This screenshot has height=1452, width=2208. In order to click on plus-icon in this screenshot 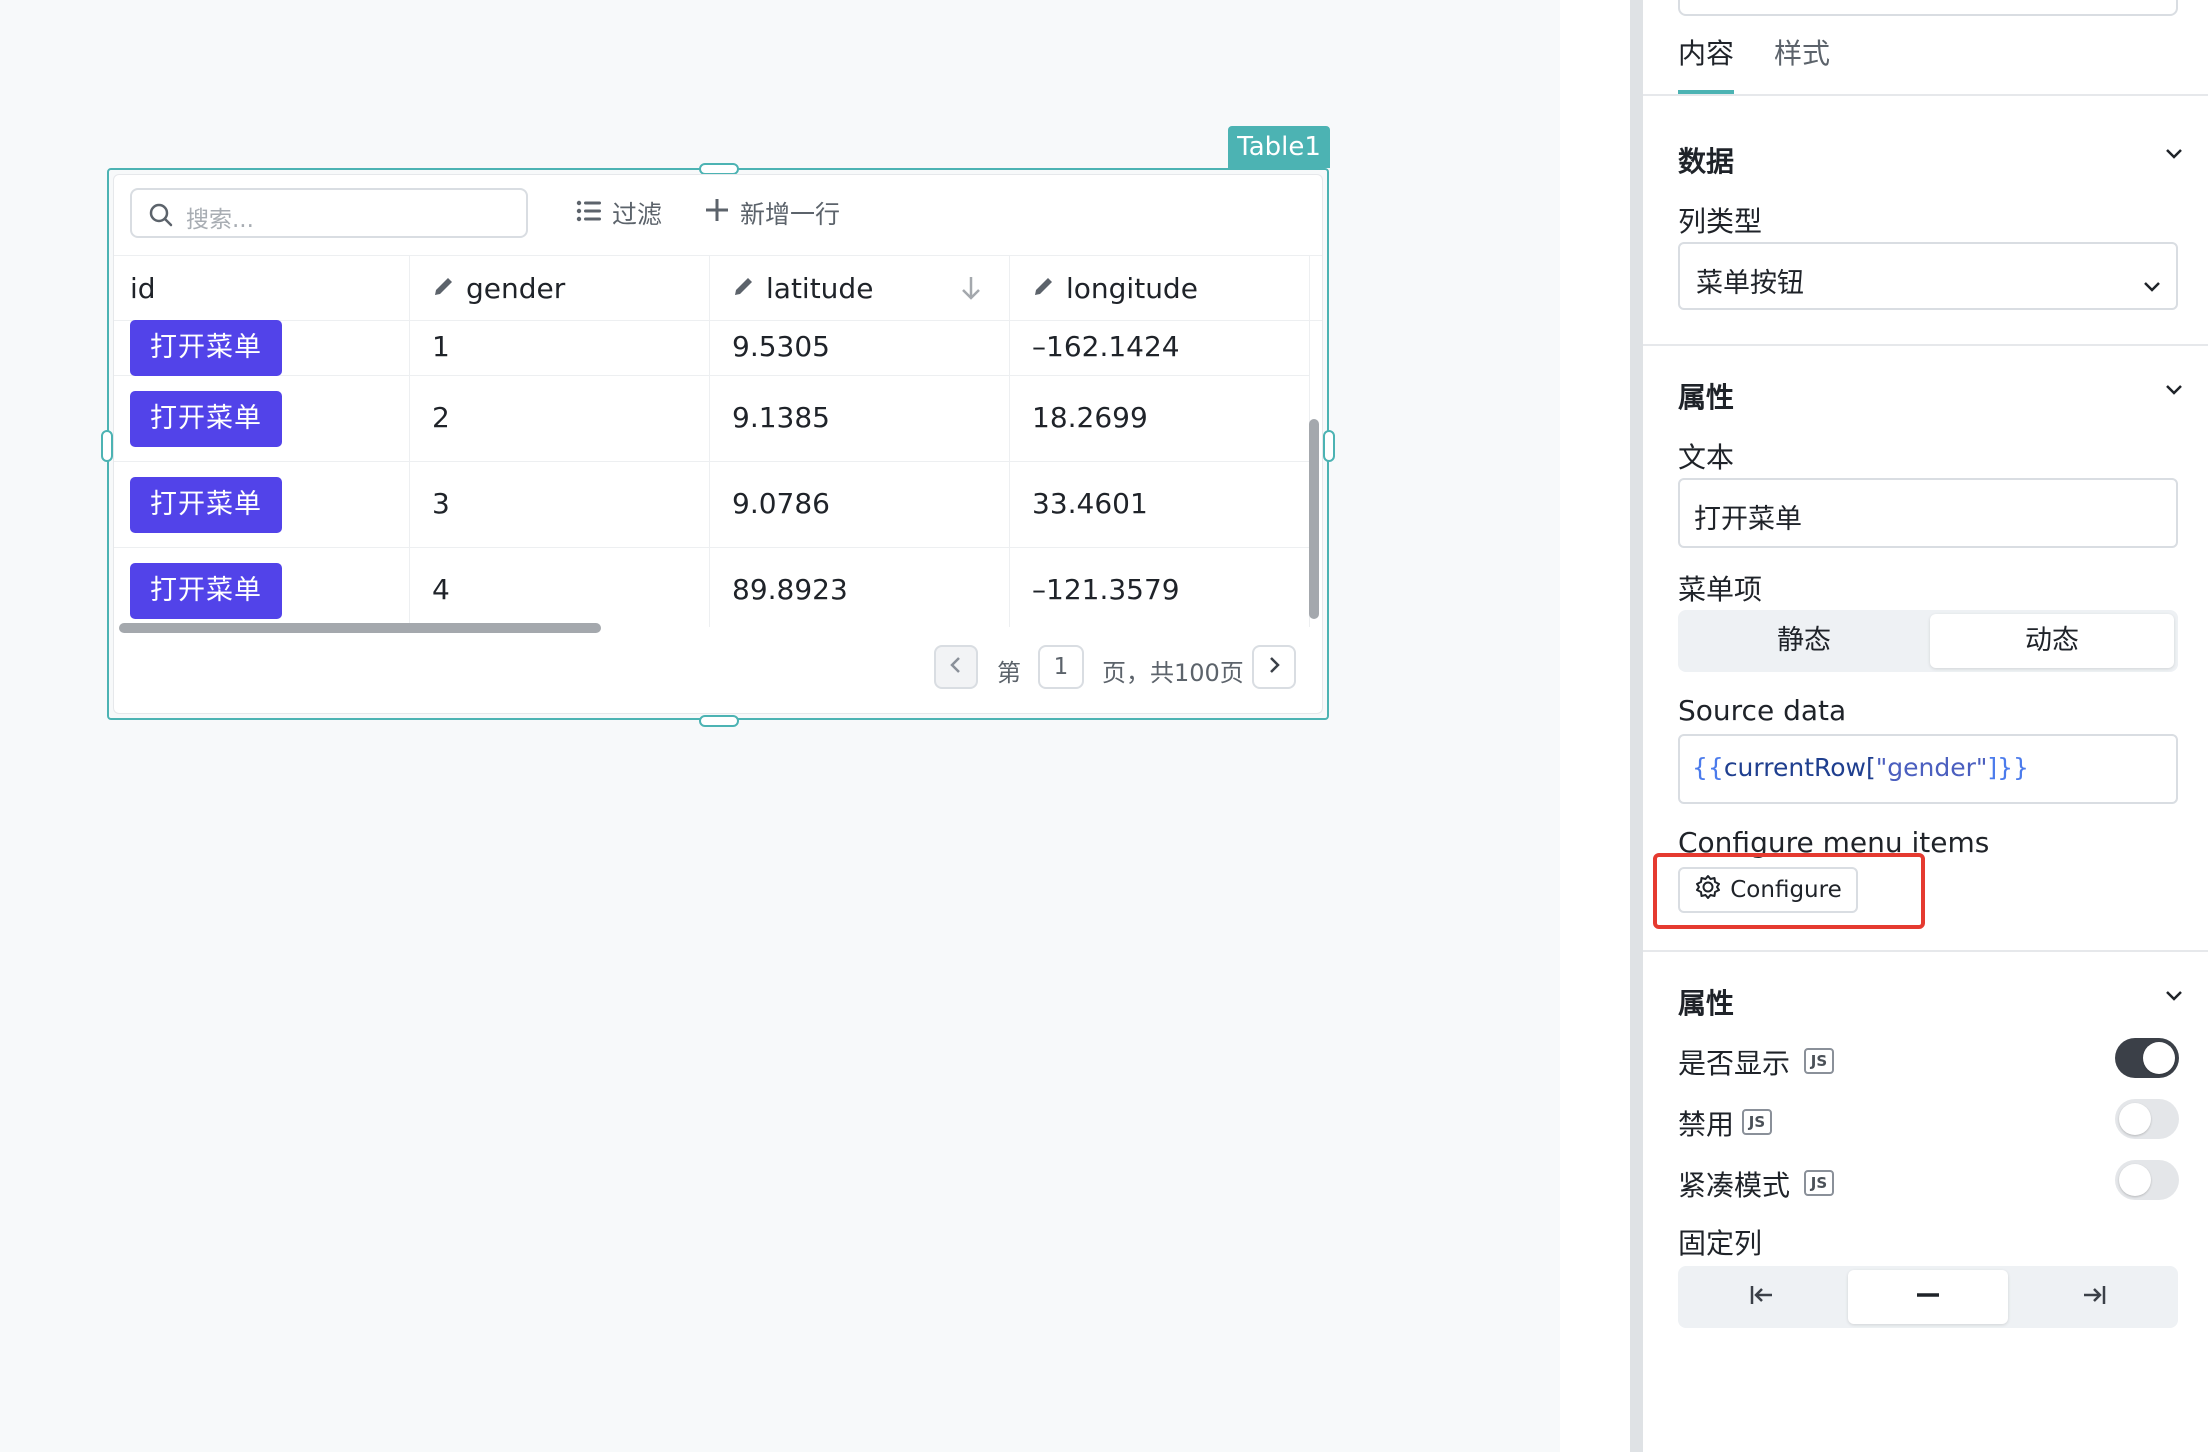, I will do `click(717, 213)`.